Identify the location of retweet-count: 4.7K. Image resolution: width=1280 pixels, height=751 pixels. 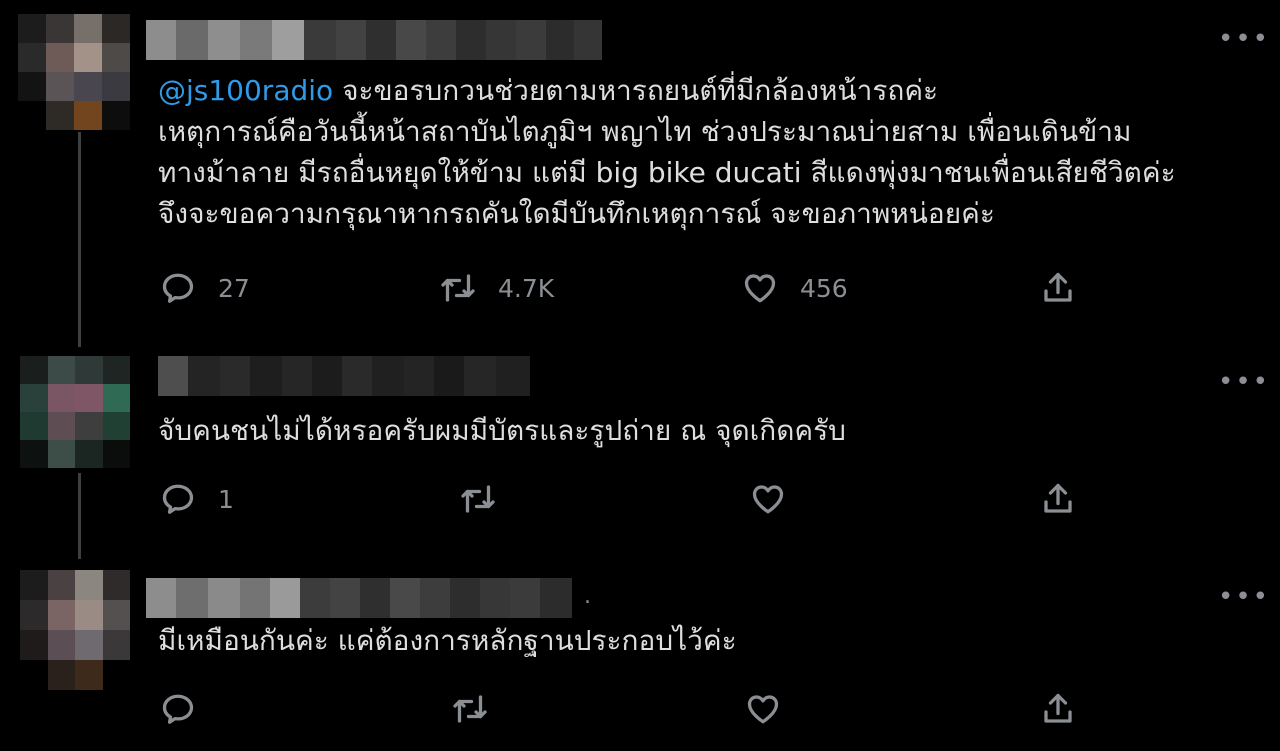
(526, 288).